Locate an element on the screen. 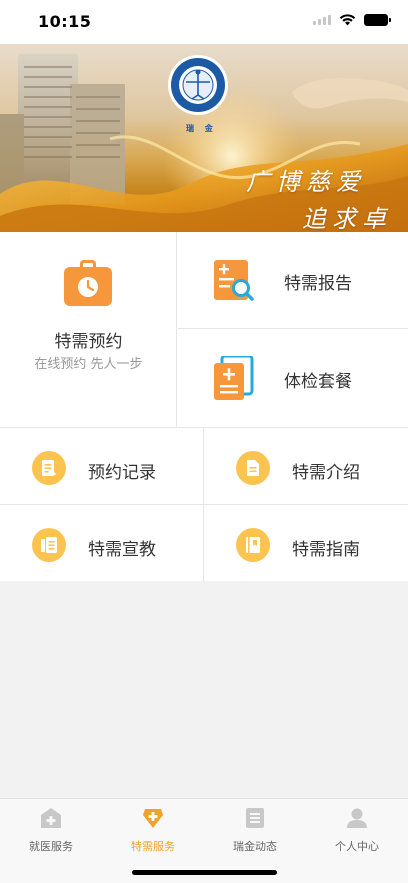  special-guide-label: 特需指南 is located at coordinates (326, 550).